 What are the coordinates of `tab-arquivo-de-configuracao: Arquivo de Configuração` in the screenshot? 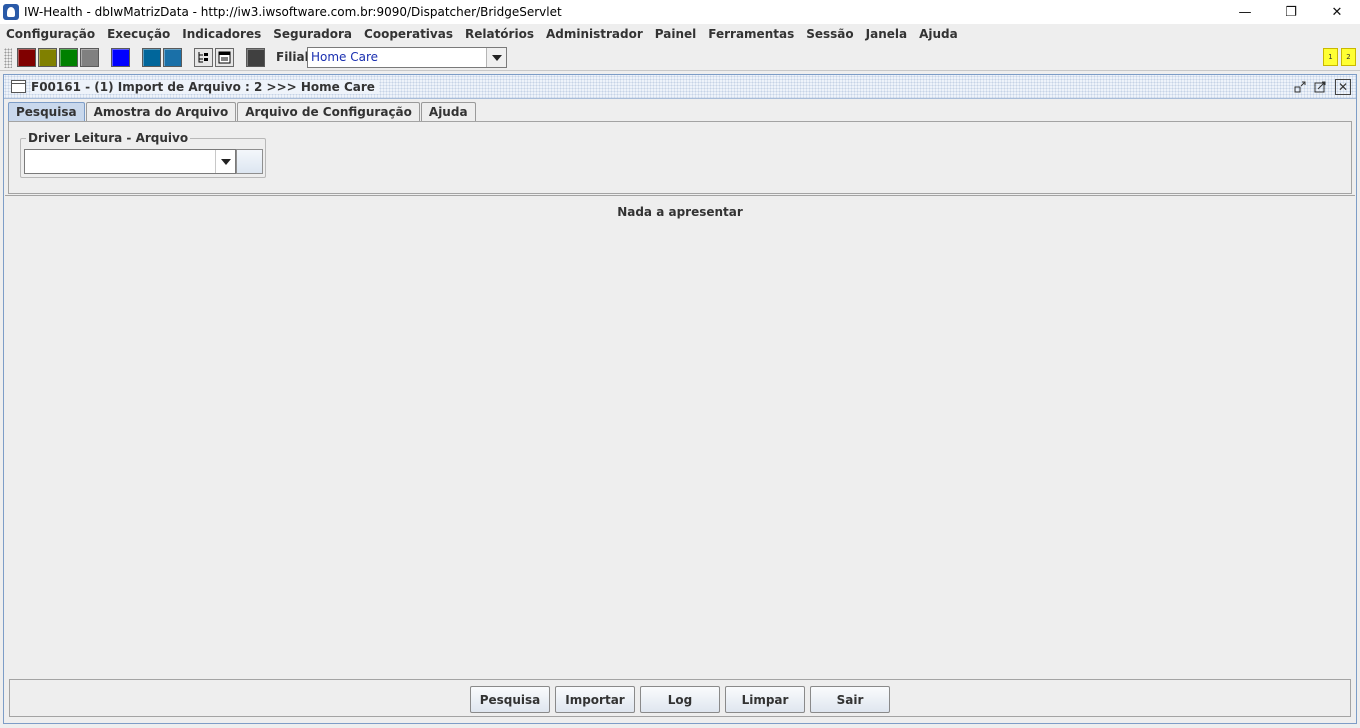 It's located at (328, 111).